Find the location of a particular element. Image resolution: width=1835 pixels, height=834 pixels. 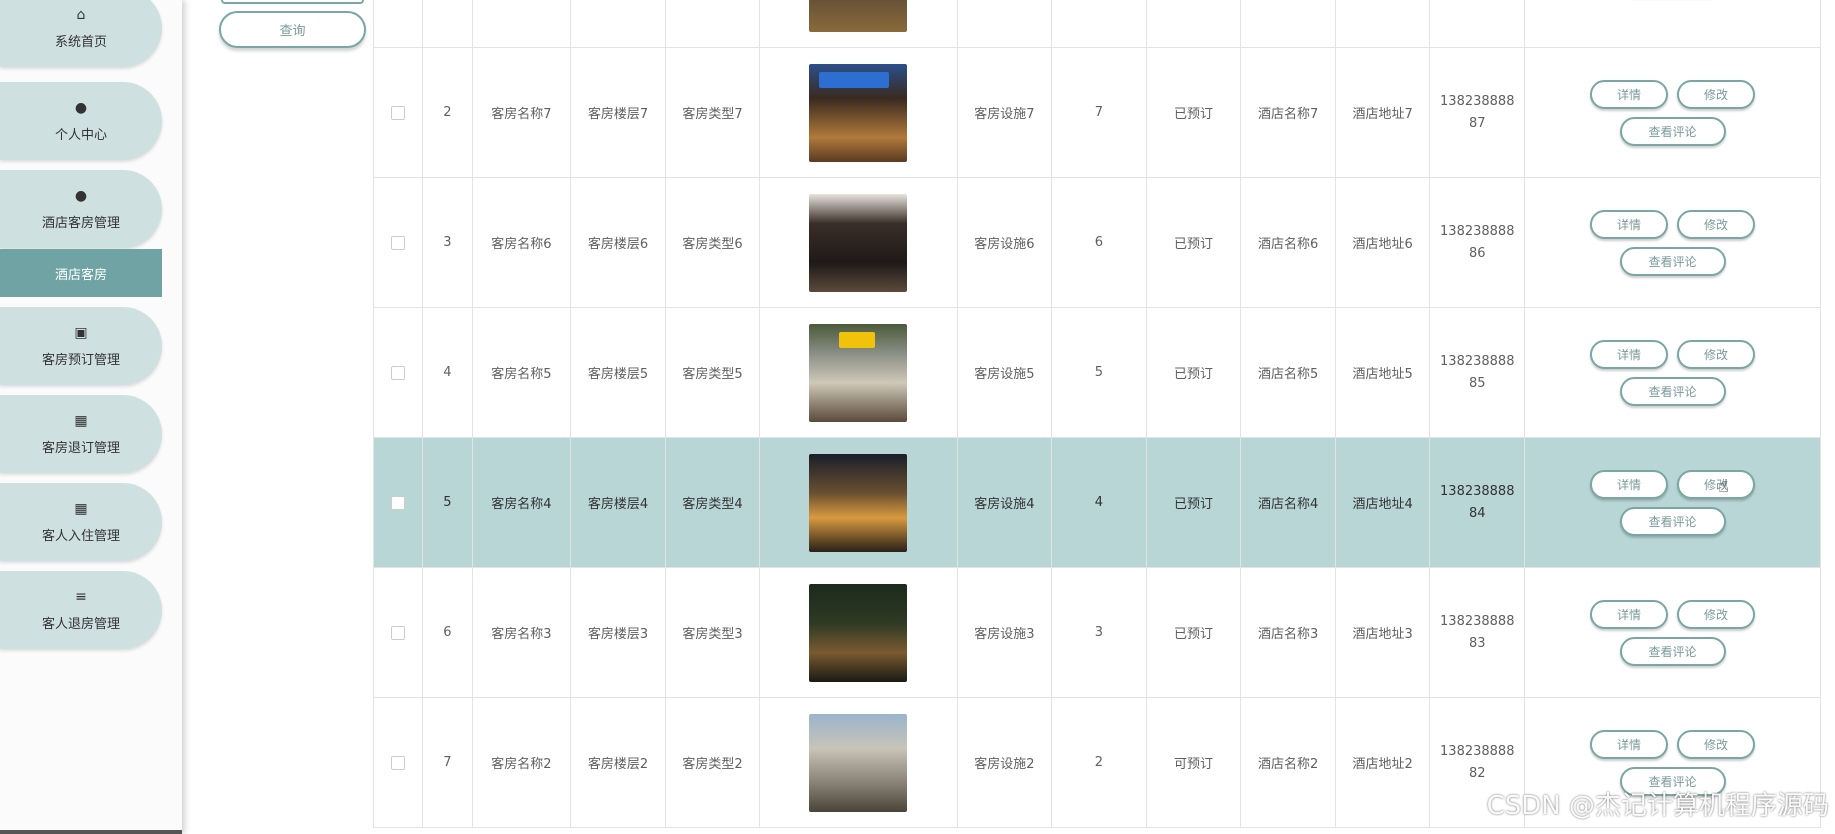

menu-item-home: ⌂ 系统首页 is located at coordinates (81, 33).